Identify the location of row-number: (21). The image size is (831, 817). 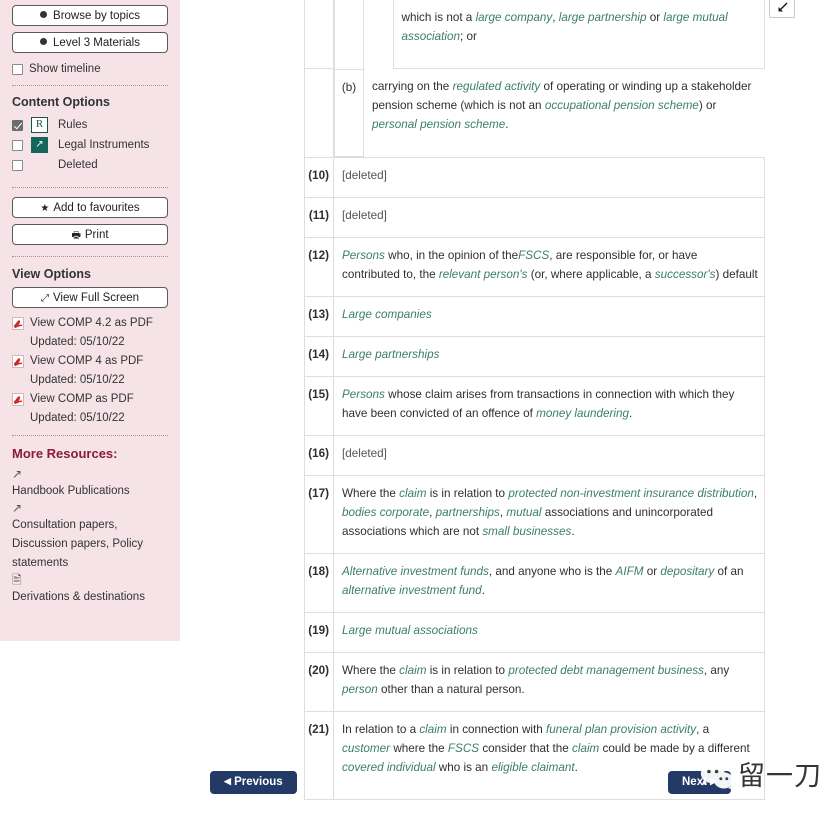
(319, 755).